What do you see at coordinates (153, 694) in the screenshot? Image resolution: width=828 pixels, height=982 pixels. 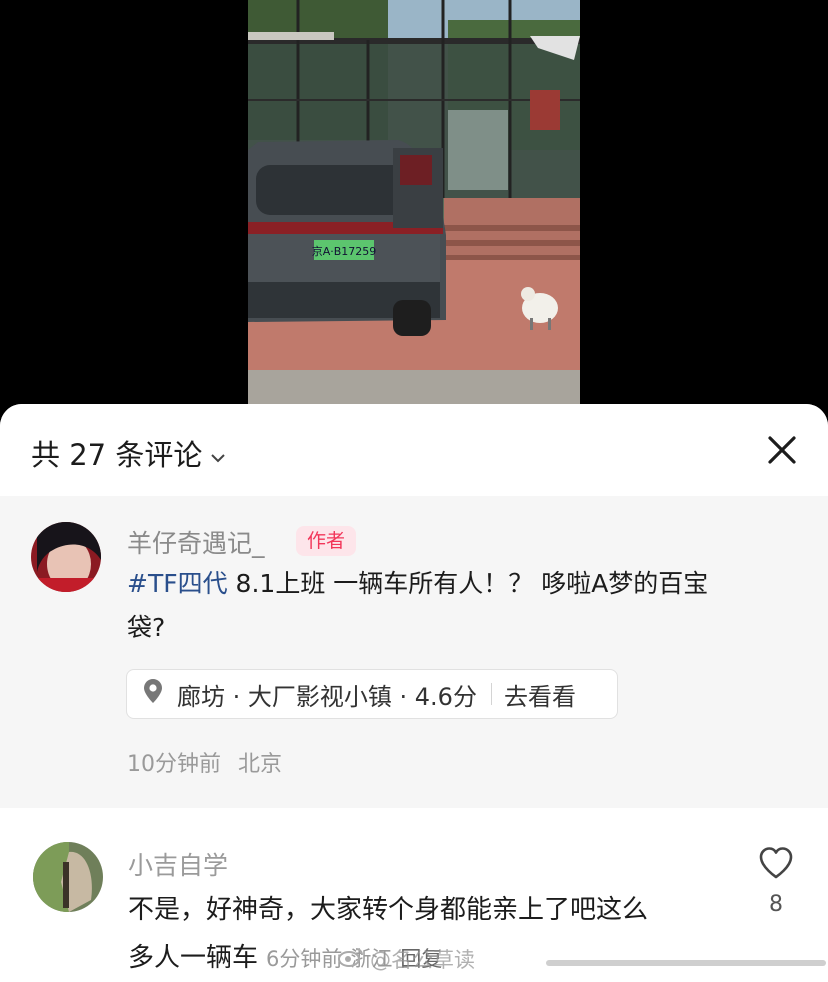 I see `location-pin-icon` at bounding box center [153, 694].